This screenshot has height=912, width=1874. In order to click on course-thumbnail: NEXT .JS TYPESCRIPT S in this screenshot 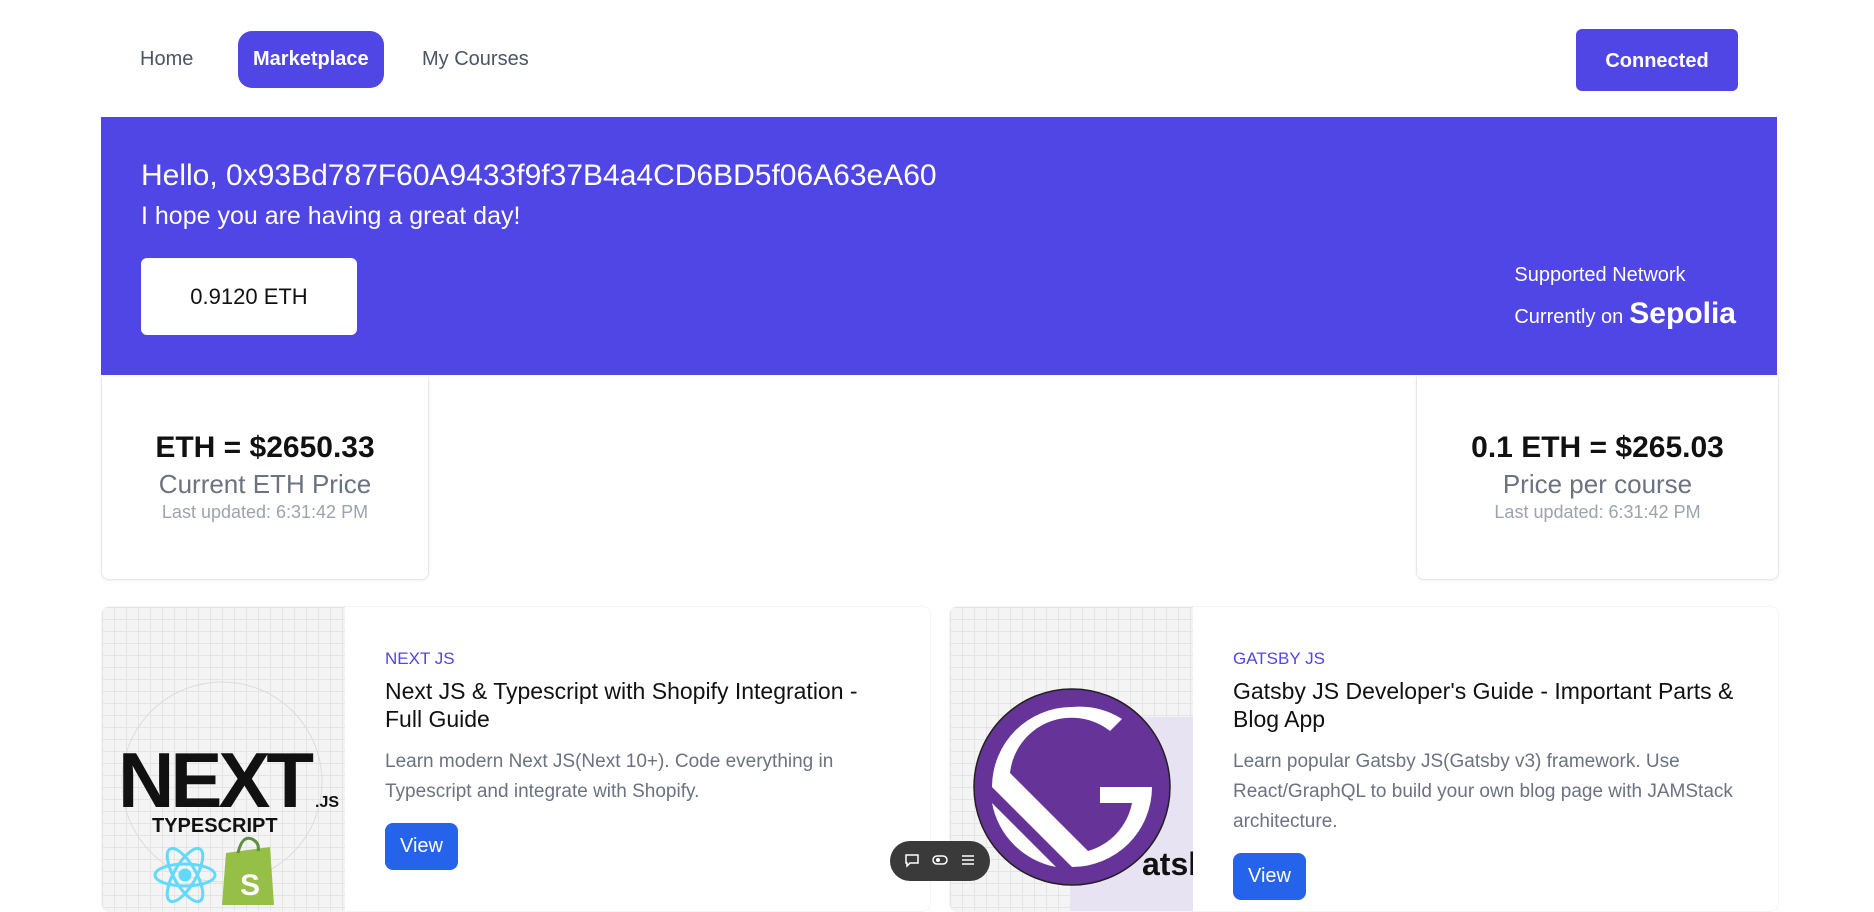, I will do `click(223, 759)`.